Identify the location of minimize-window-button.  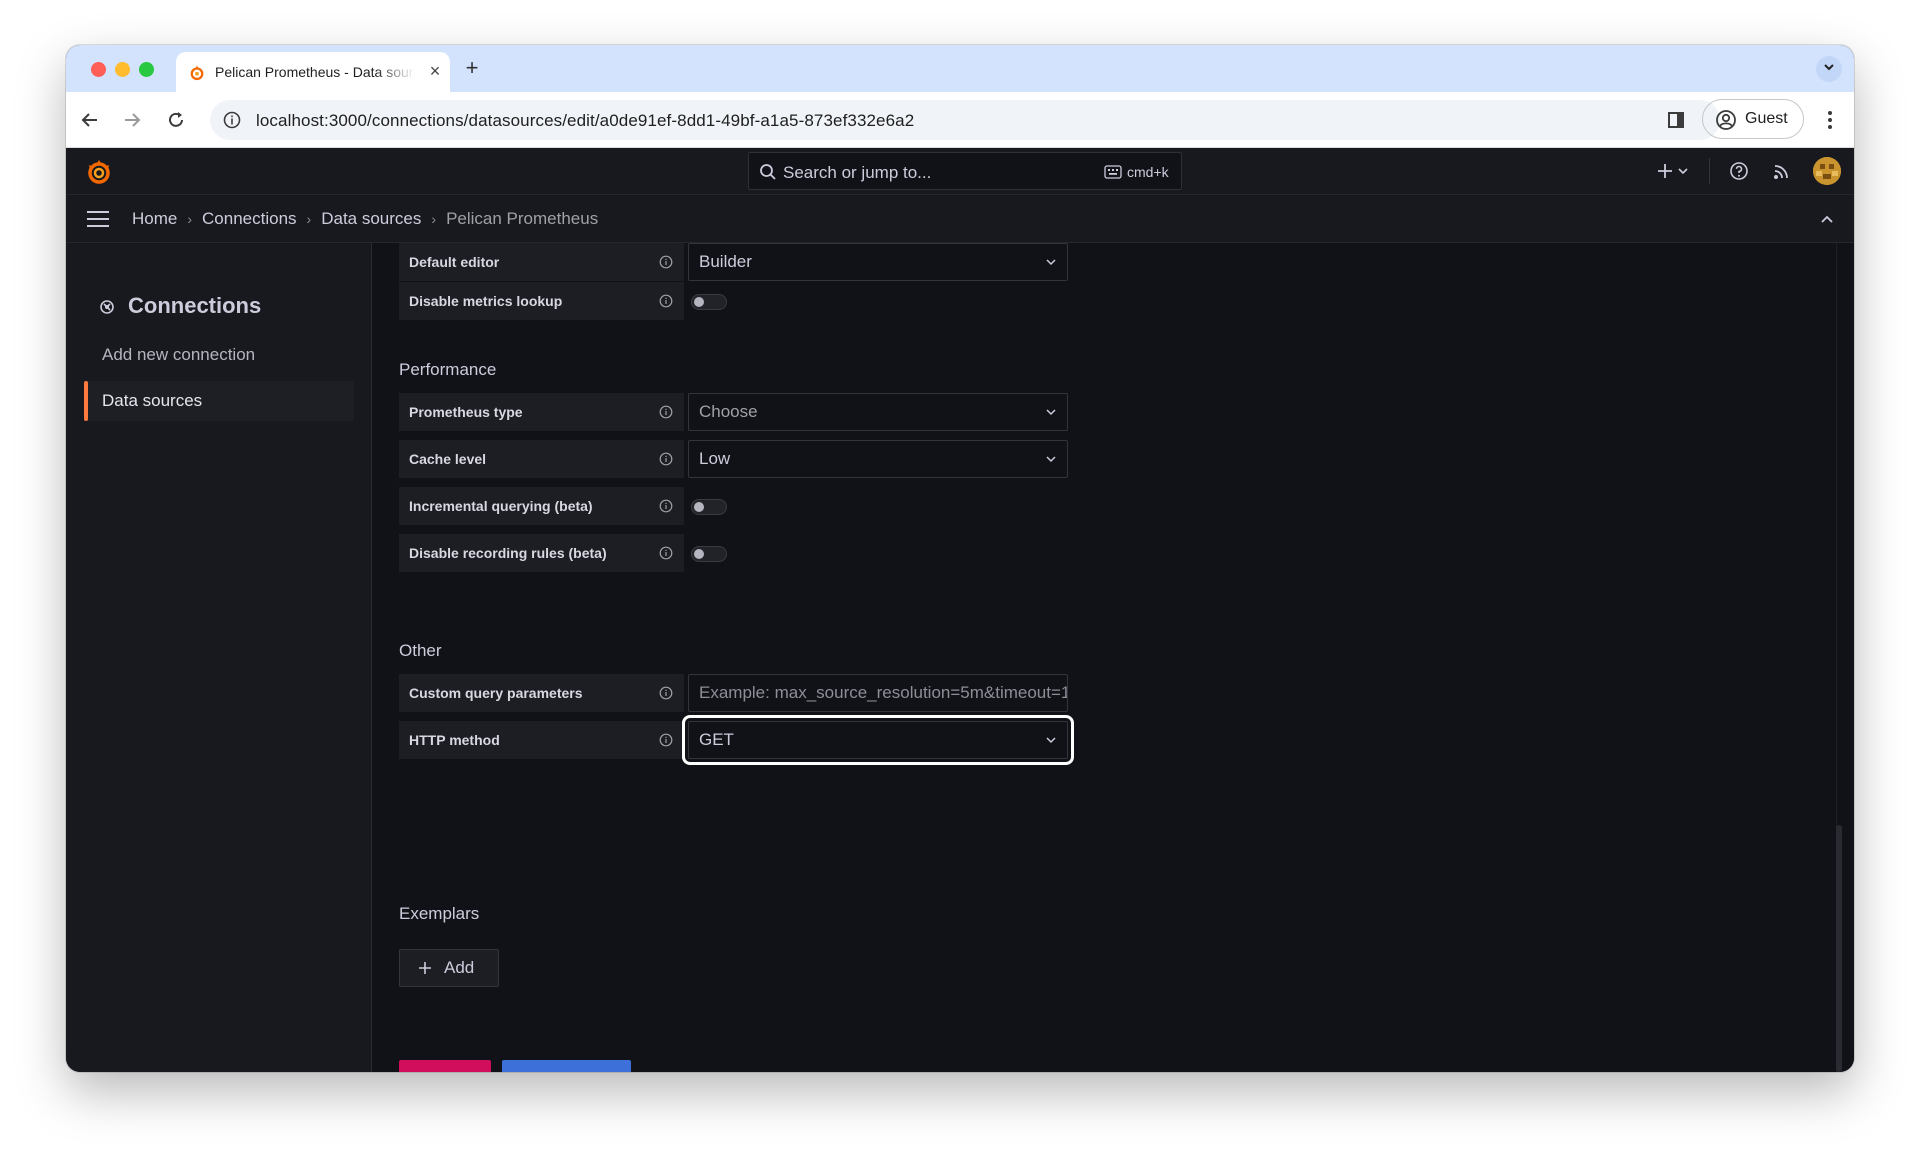
(122, 69).